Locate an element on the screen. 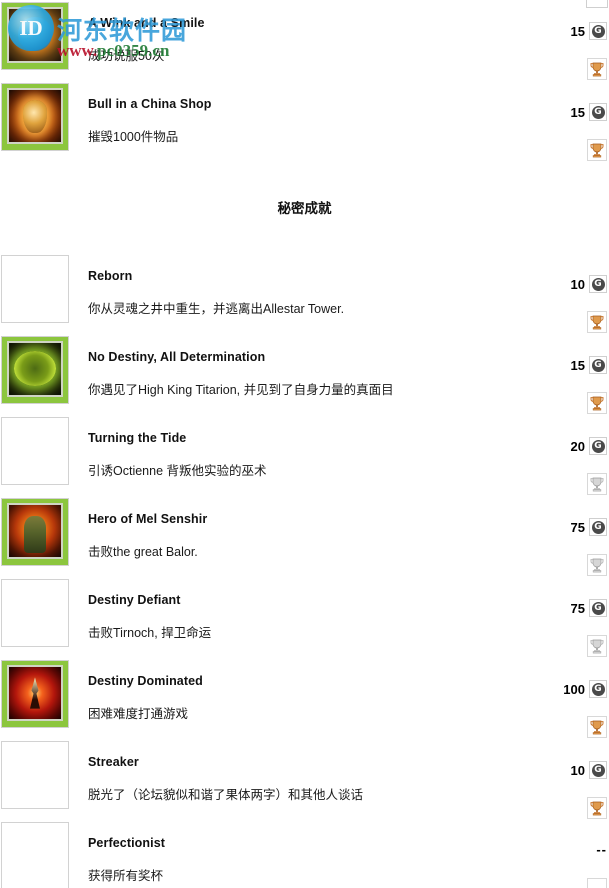 Image resolution: width=609 pixels, height=888 pixels. achievement-description: 成功说服50次 is located at coordinates (126, 56).